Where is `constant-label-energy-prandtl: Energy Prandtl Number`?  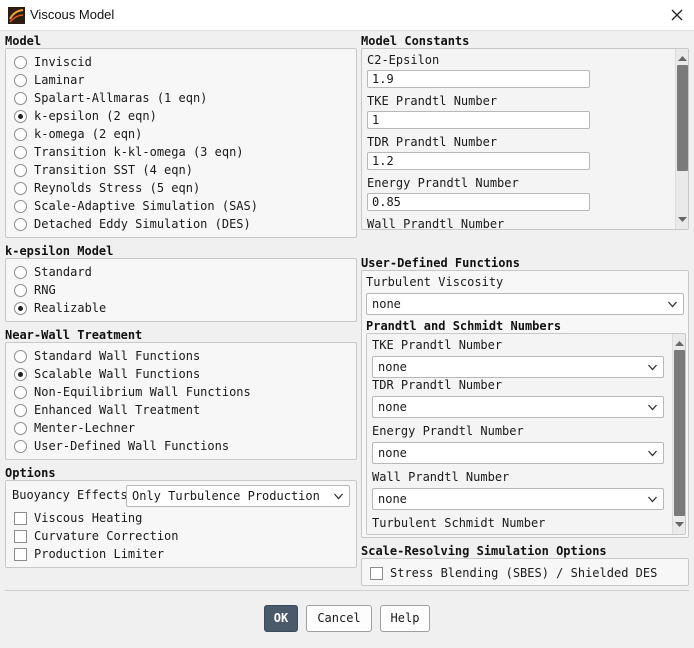 constant-label-energy-prandtl: Energy Prandtl Number is located at coordinates (443, 183).